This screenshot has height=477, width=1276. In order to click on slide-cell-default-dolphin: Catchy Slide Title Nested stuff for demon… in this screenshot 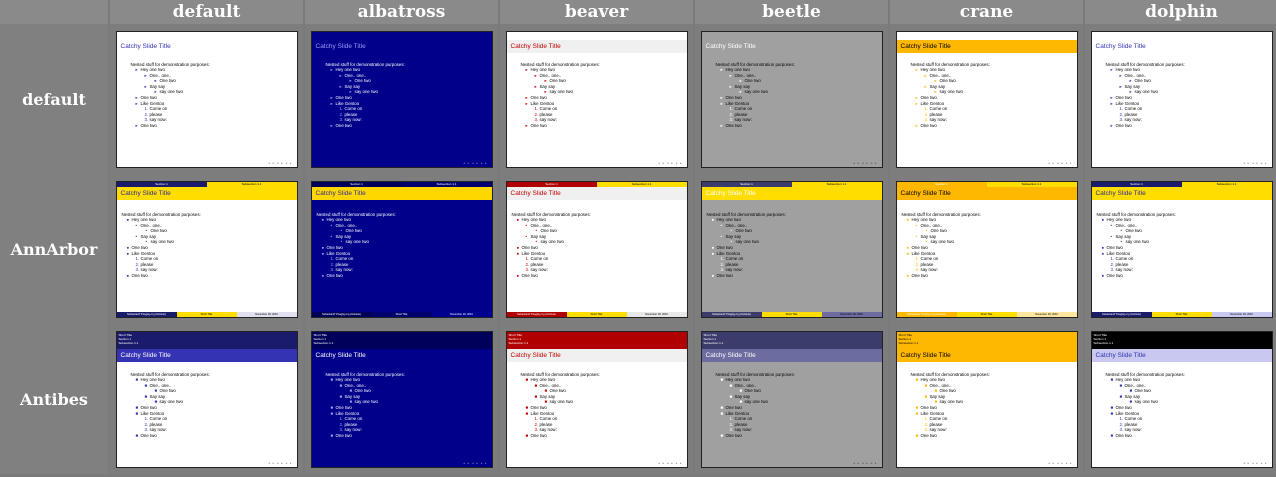, I will do `click(1180, 99)`.